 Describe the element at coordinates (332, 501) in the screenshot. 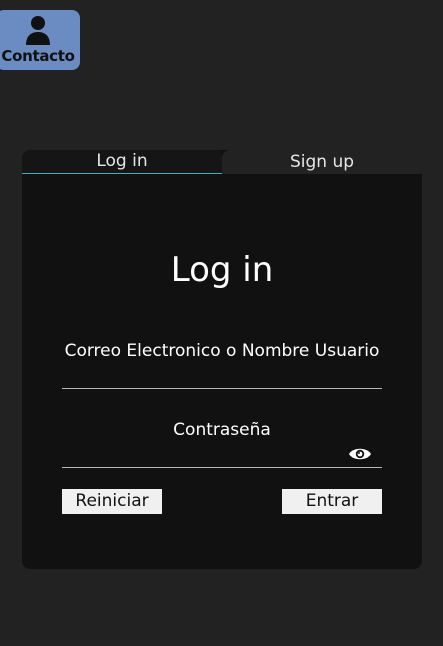

I see `submit-button: Entrar` at that location.